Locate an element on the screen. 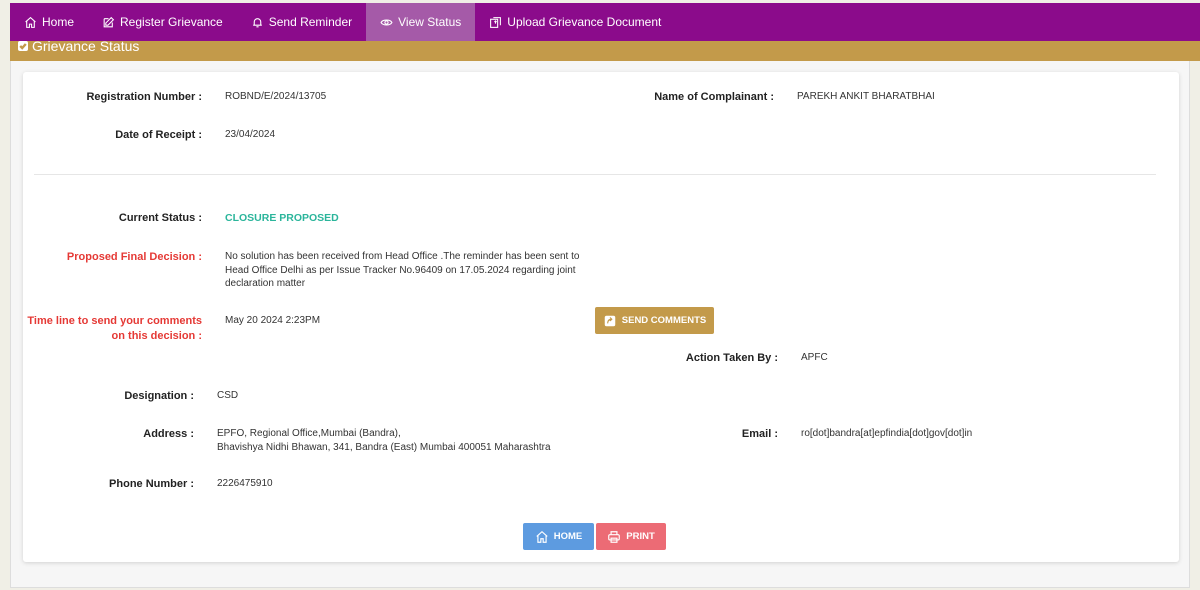 Image resolution: width=1200 pixels, height=590 pixels. designation-value: CSD is located at coordinates (228, 395).